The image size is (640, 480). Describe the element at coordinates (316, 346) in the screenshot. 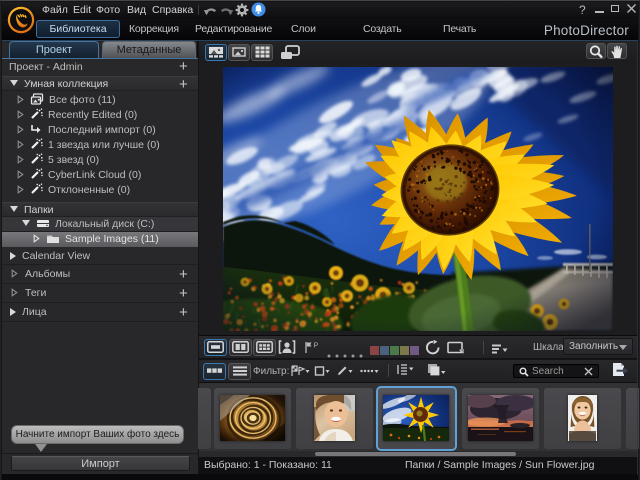

I see `svg-text: P` at that location.